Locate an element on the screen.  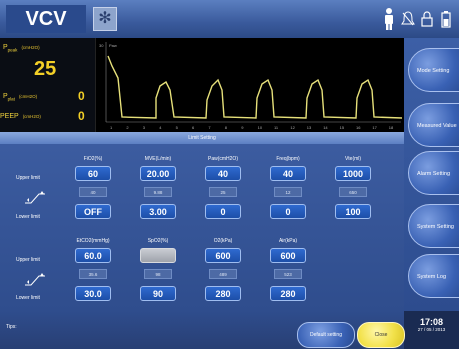
wave-xtick: 2 is located at coordinates (127, 127).